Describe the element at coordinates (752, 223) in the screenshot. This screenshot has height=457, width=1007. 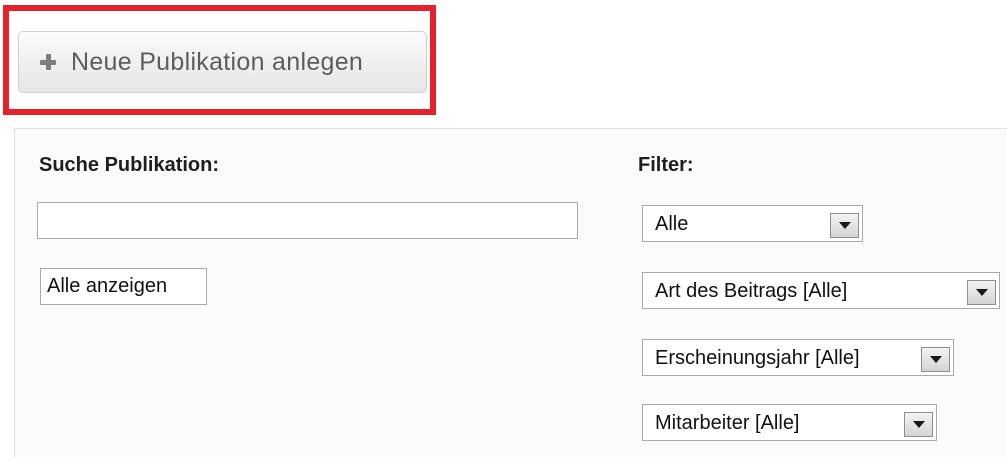
I see `filter-select-status: Alle` at that location.